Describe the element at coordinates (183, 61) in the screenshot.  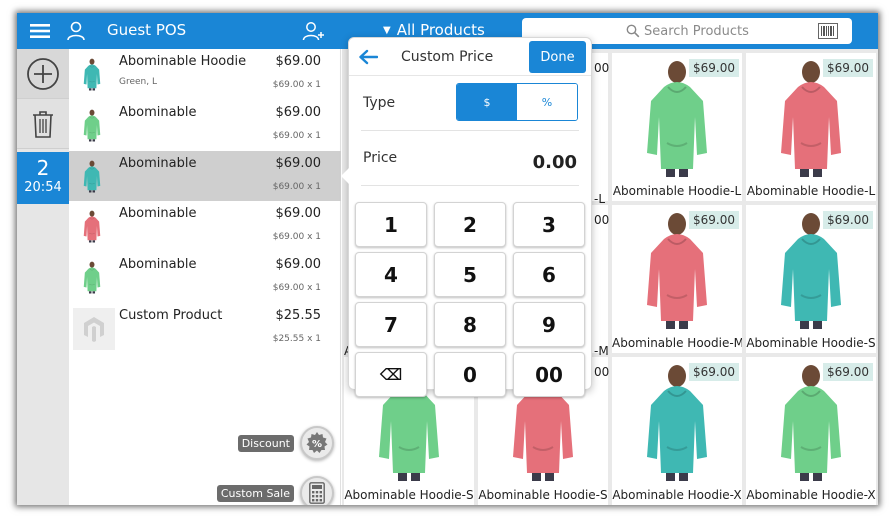
I see `cart-item-name: Abominable Hoodie` at that location.